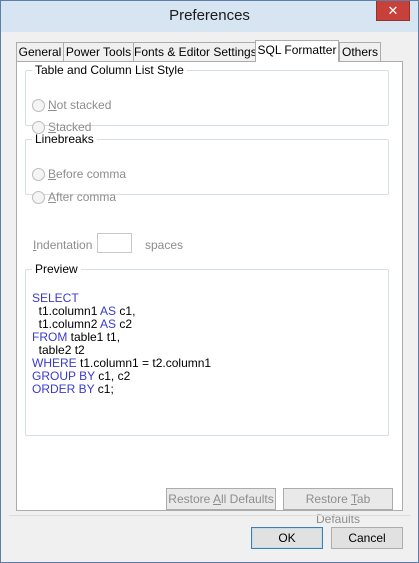 This screenshot has width=419, height=563. What do you see at coordinates (55, 298) in the screenshot?
I see `sql-keyword: SELECT` at bounding box center [55, 298].